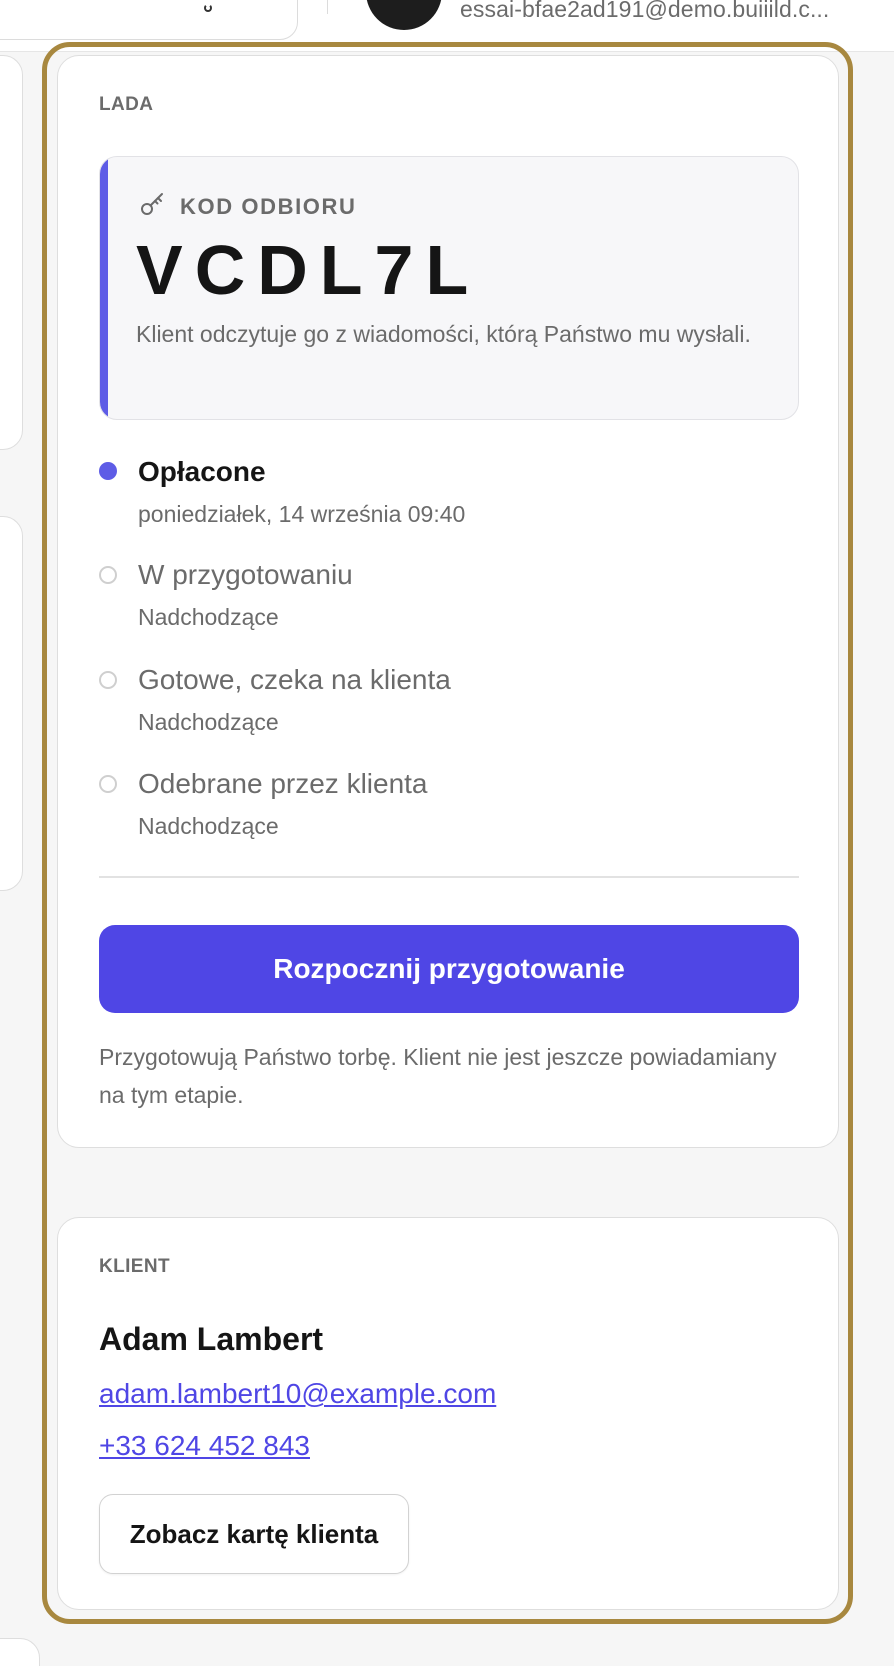 This screenshot has width=894, height=1666. What do you see at coordinates (327, 7) in the screenshot?
I see `header-divider` at bounding box center [327, 7].